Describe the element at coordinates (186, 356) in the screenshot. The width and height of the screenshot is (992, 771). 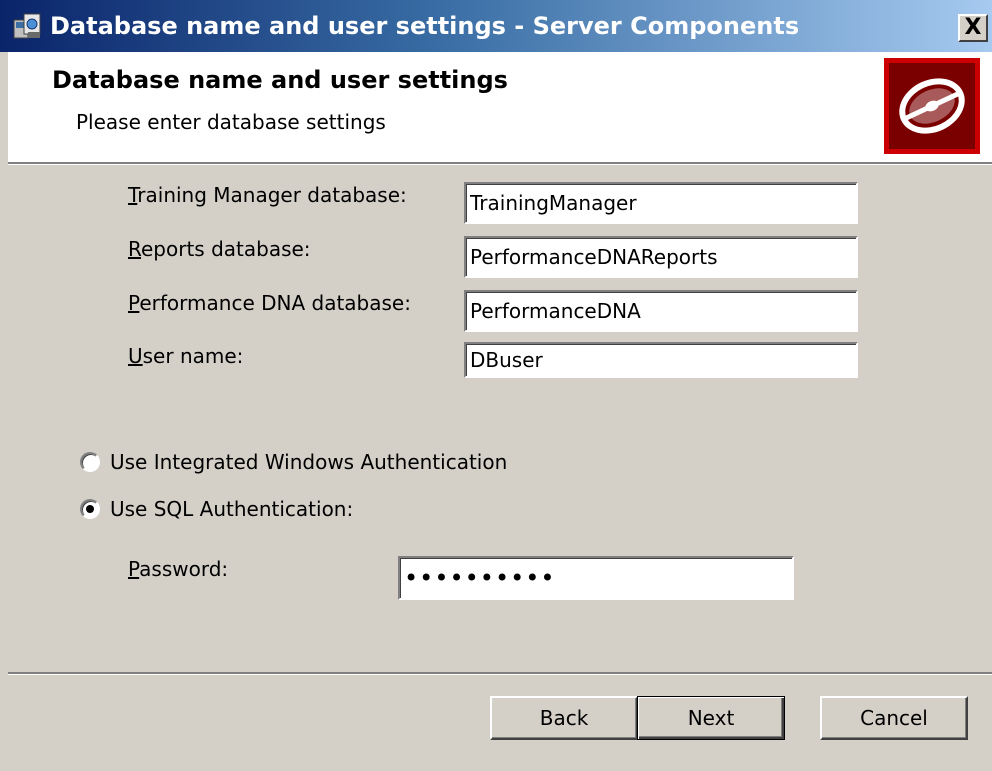
I see `user-name-label: User name:` at that location.